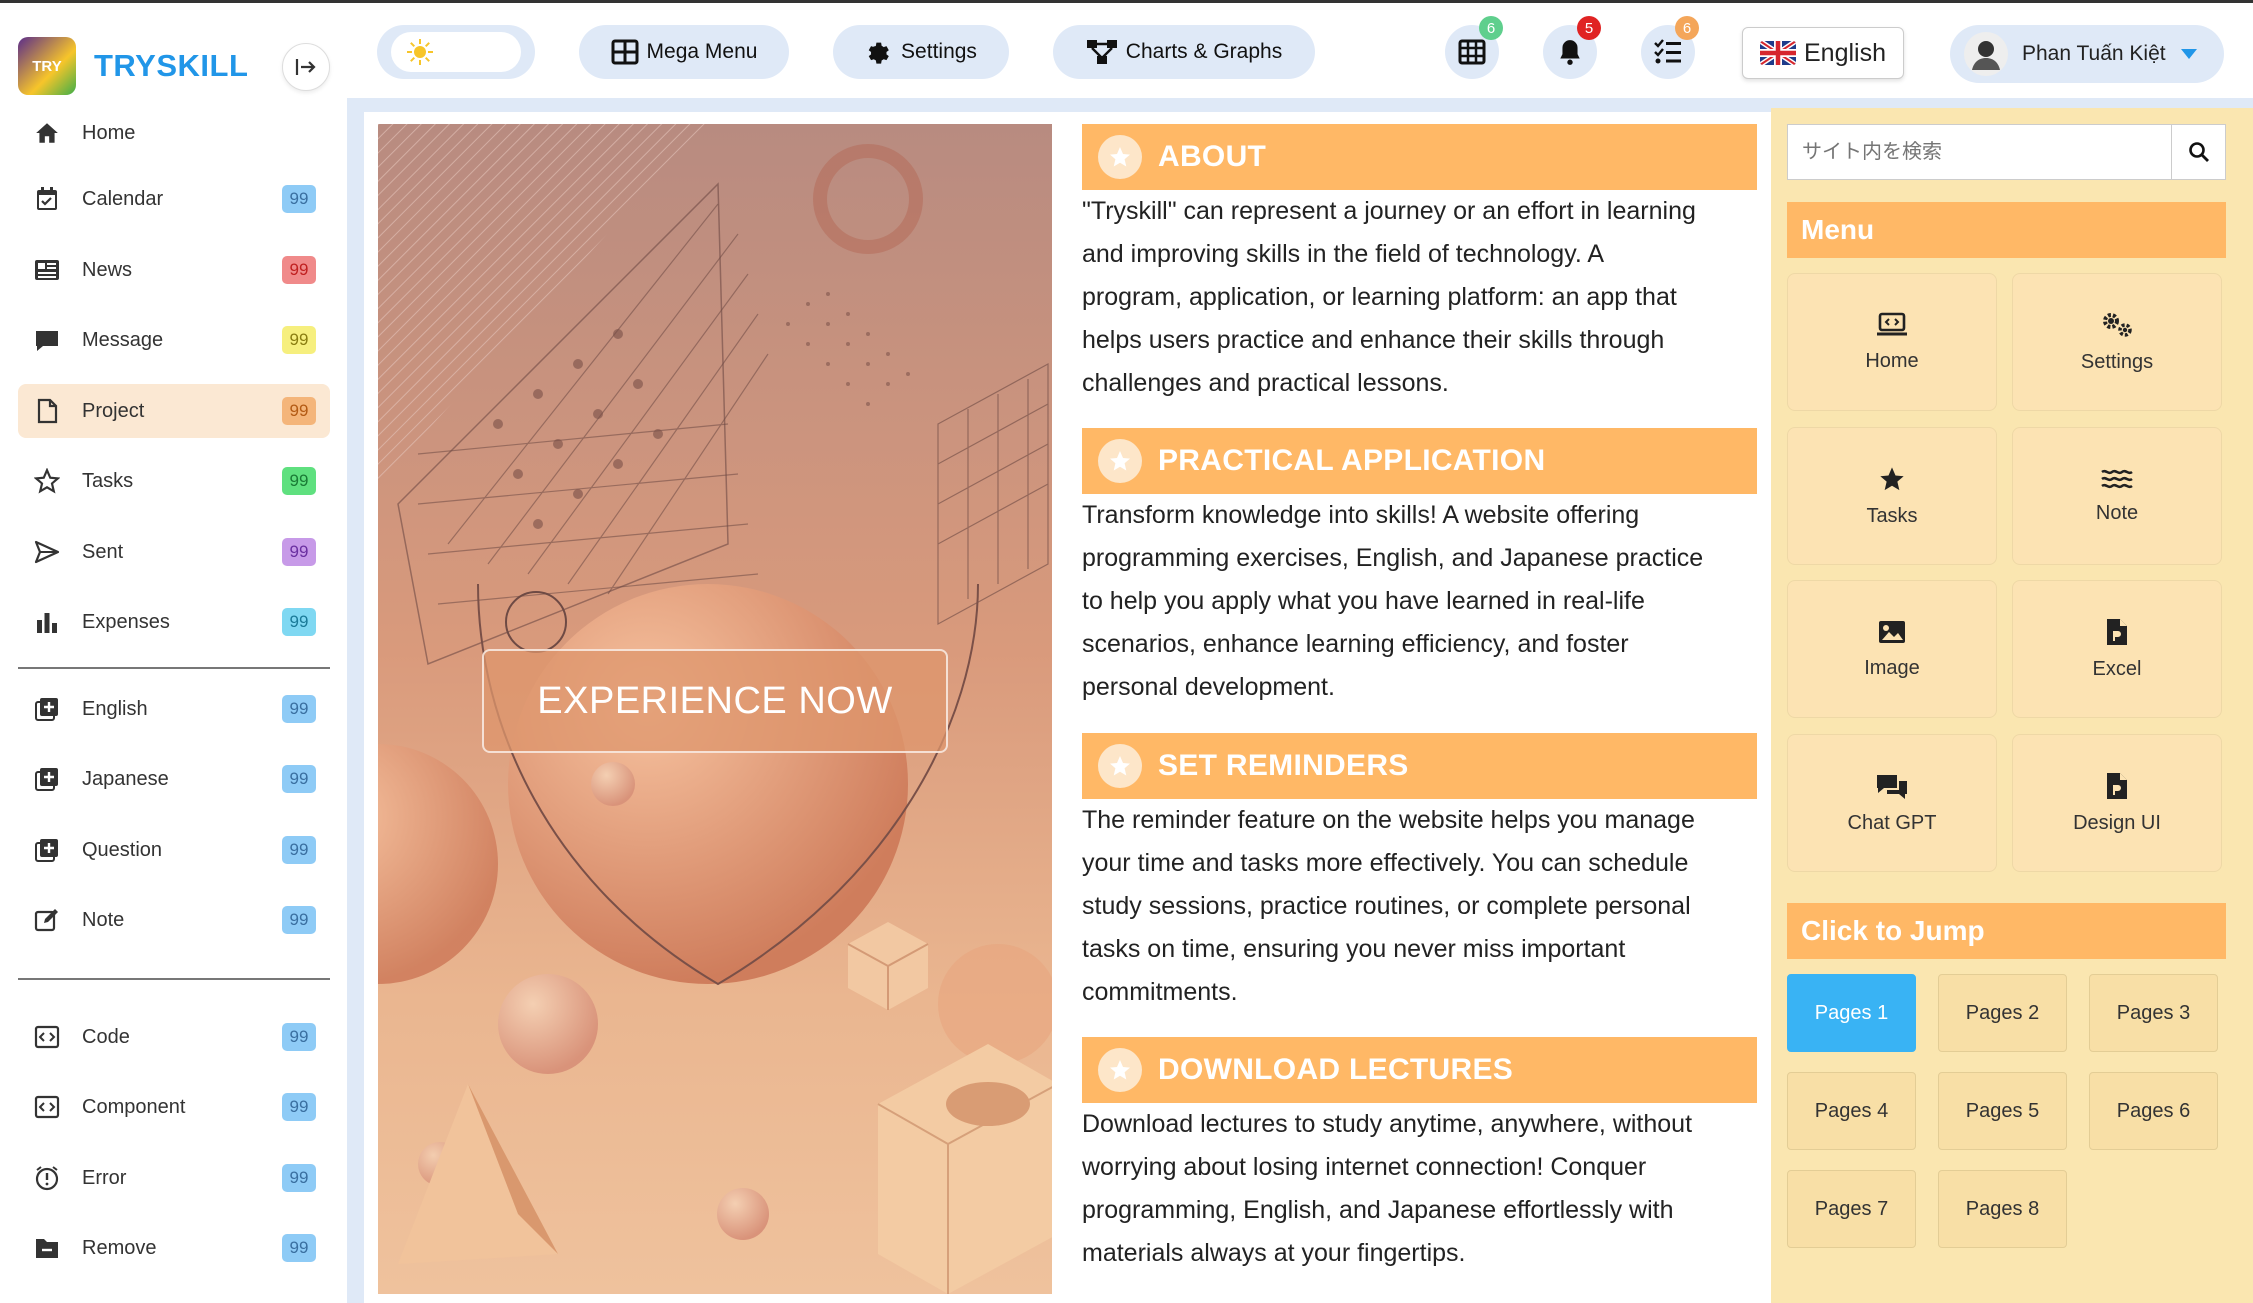 The height and width of the screenshot is (1303, 2253). Describe the element at coordinates (174, 552) in the screenshot. I see `sidebar-item-sent: Sent 99` at that location.